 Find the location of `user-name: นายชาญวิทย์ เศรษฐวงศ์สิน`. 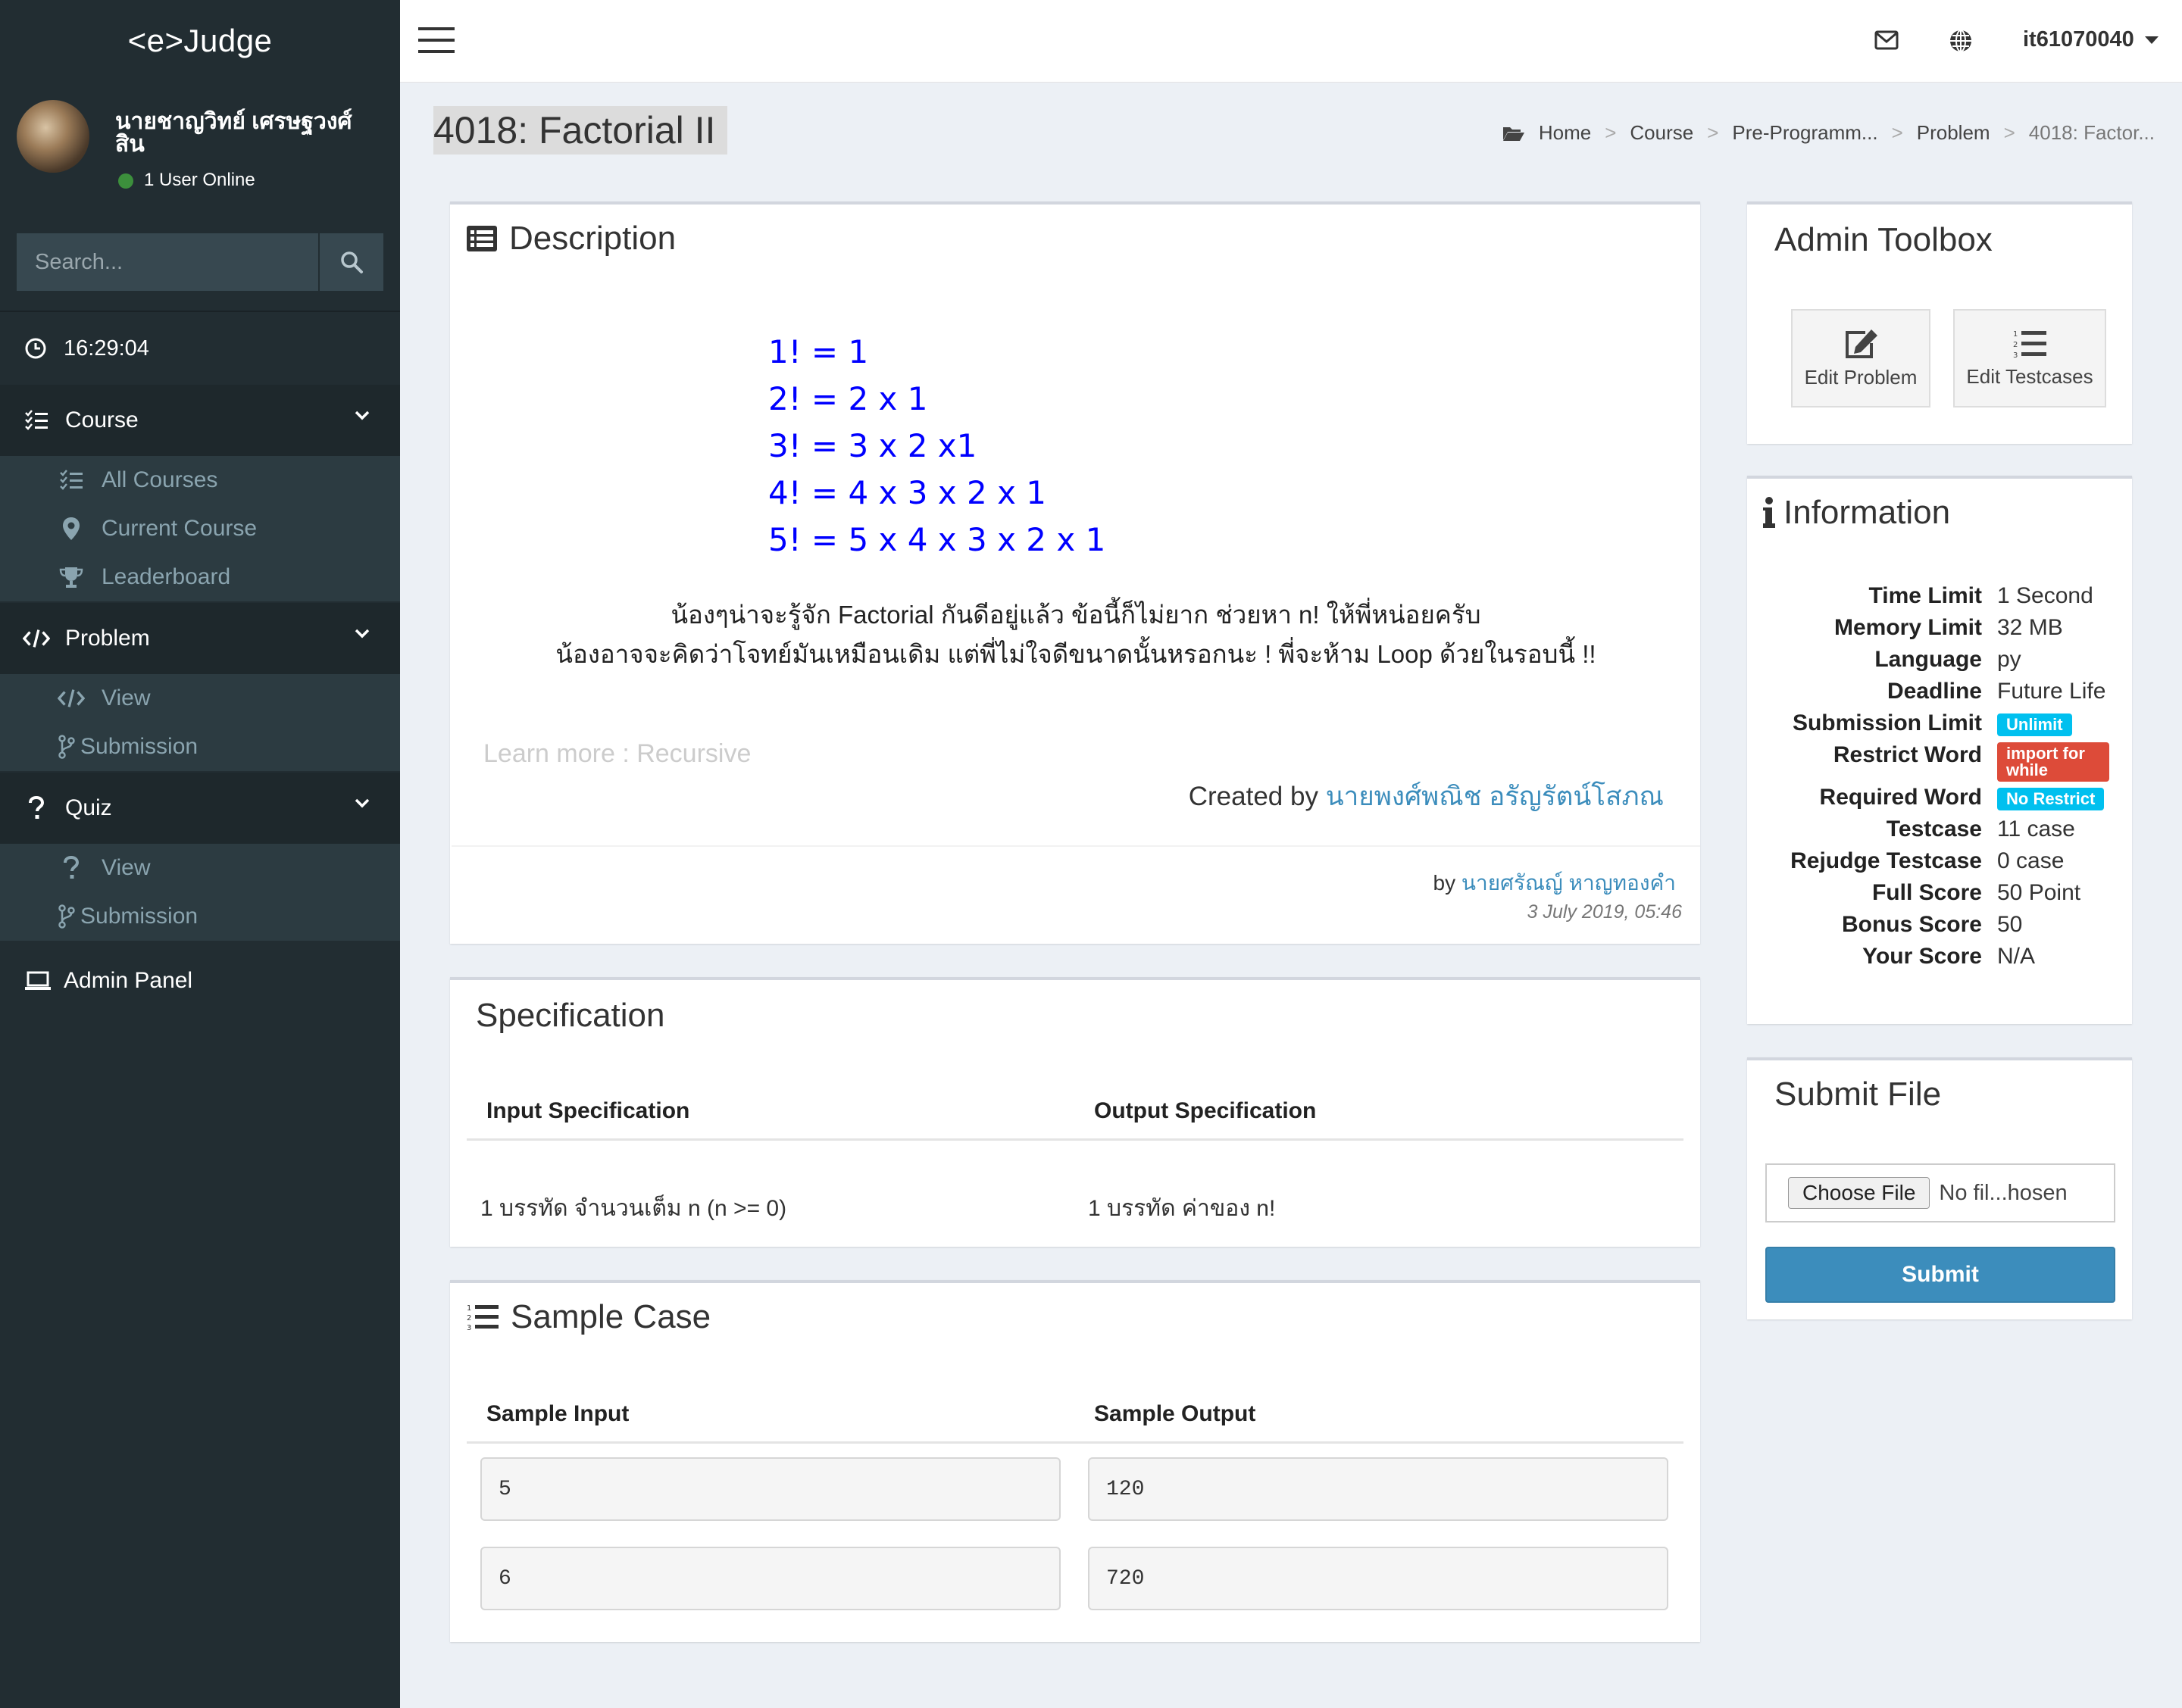

user-name: นายชาญวิทย์ เศรษฐวงศ์สิน is located at coordinates (234, 133).